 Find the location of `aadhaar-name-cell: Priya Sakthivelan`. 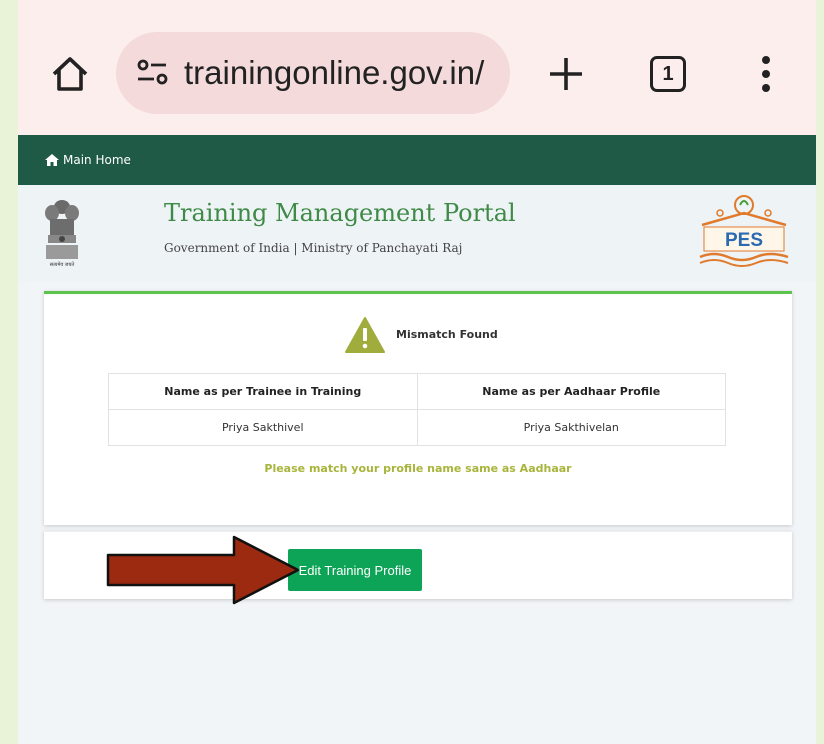

aadhaar-name-cell: Priya Sakthivelan is located at coordinates (571, 427).